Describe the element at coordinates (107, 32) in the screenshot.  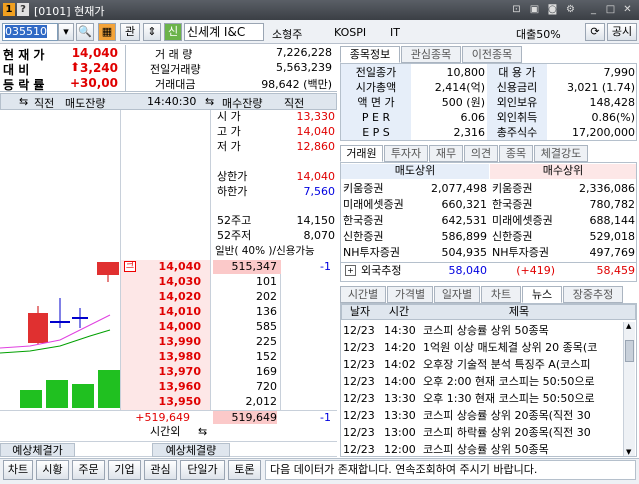
I see `calendar-icon: ▦` at that location.